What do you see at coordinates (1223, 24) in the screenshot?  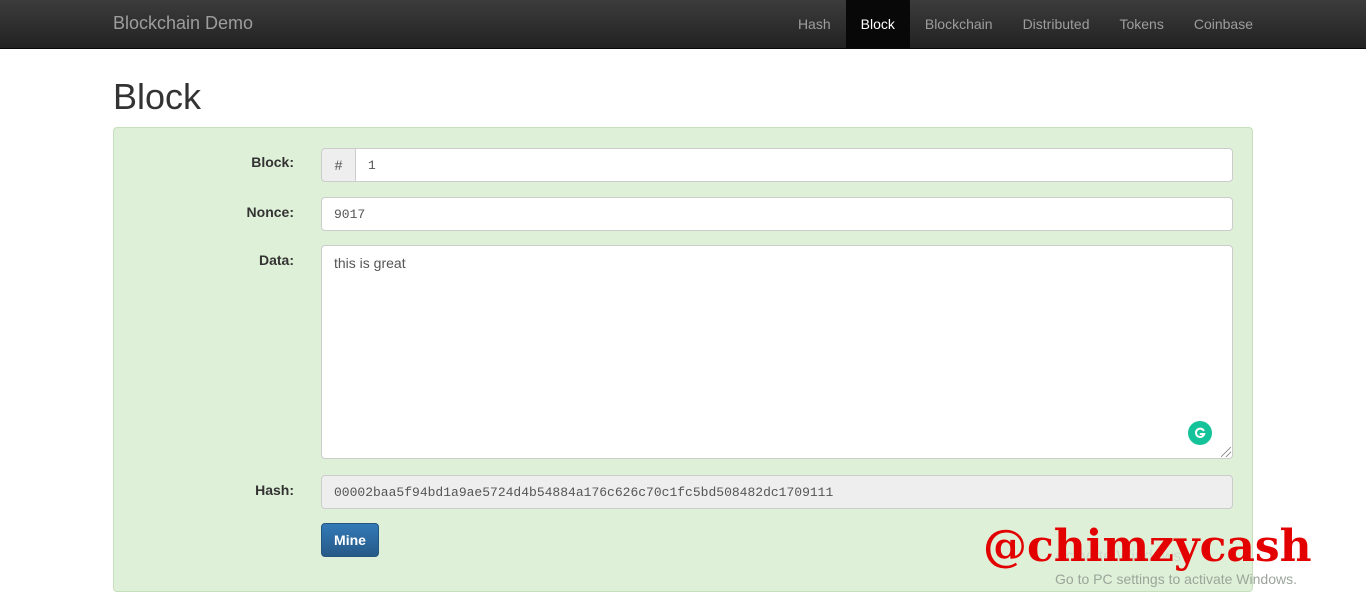 I see `nav-item-coinbase: Coinbase` at bounding box center [1223, 24].